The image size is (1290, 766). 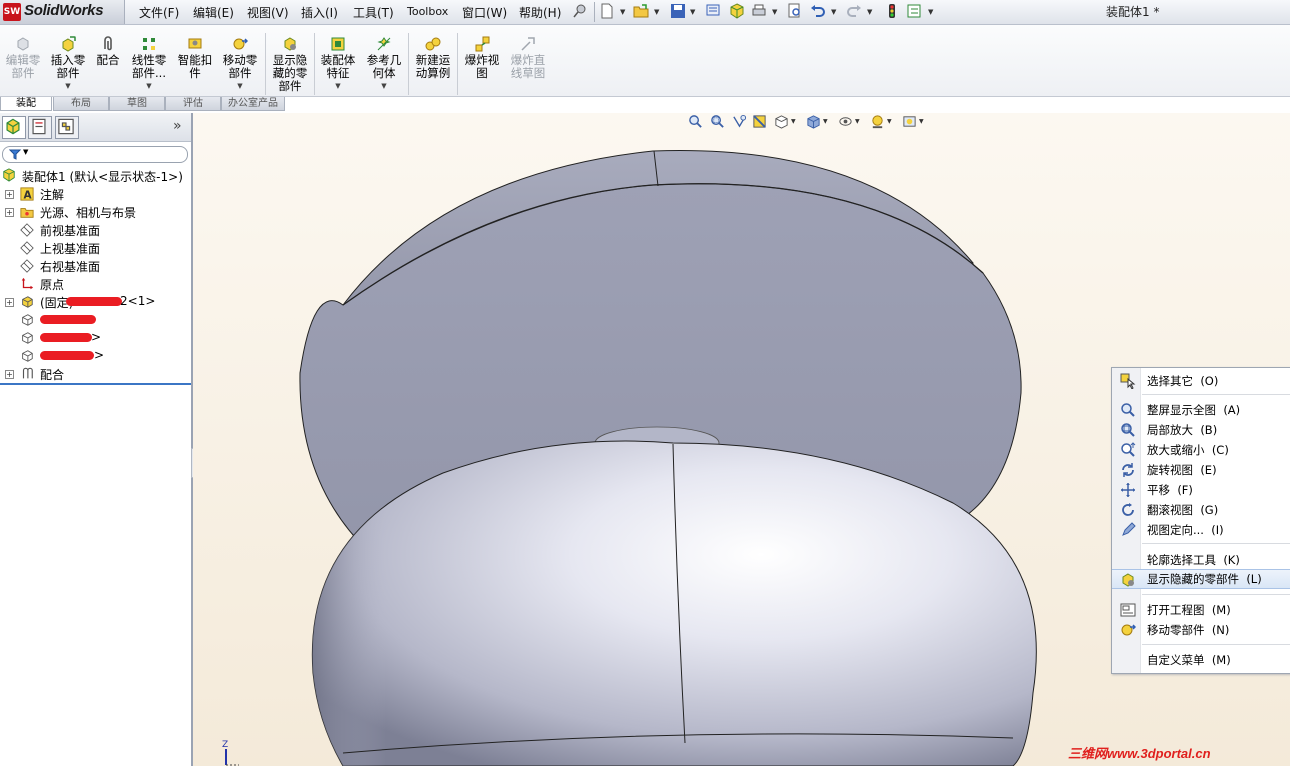 What do you see at coordinates (813, 121) in the screenshot?
I see `display-style-icon` at bounding box center [813, 121].